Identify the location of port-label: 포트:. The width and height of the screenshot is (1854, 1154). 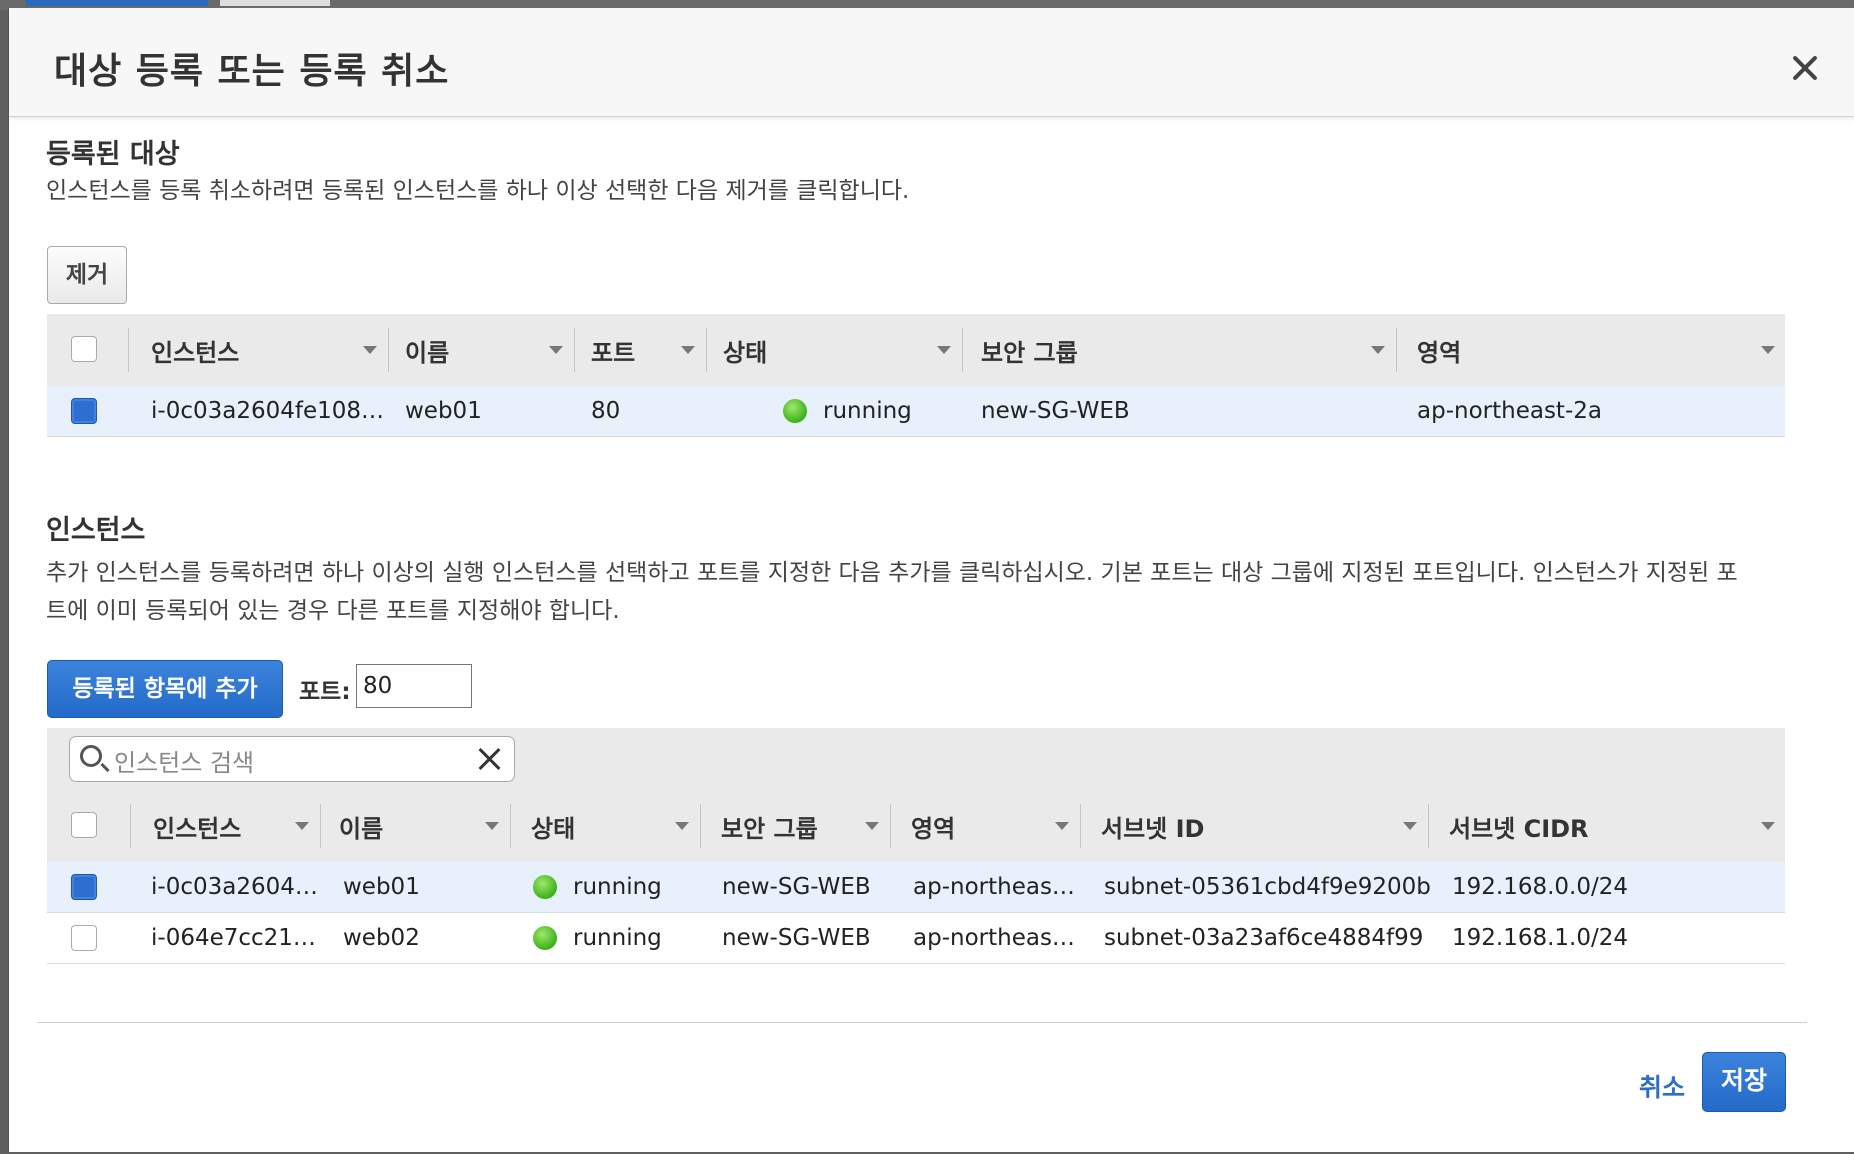
(325, 692).